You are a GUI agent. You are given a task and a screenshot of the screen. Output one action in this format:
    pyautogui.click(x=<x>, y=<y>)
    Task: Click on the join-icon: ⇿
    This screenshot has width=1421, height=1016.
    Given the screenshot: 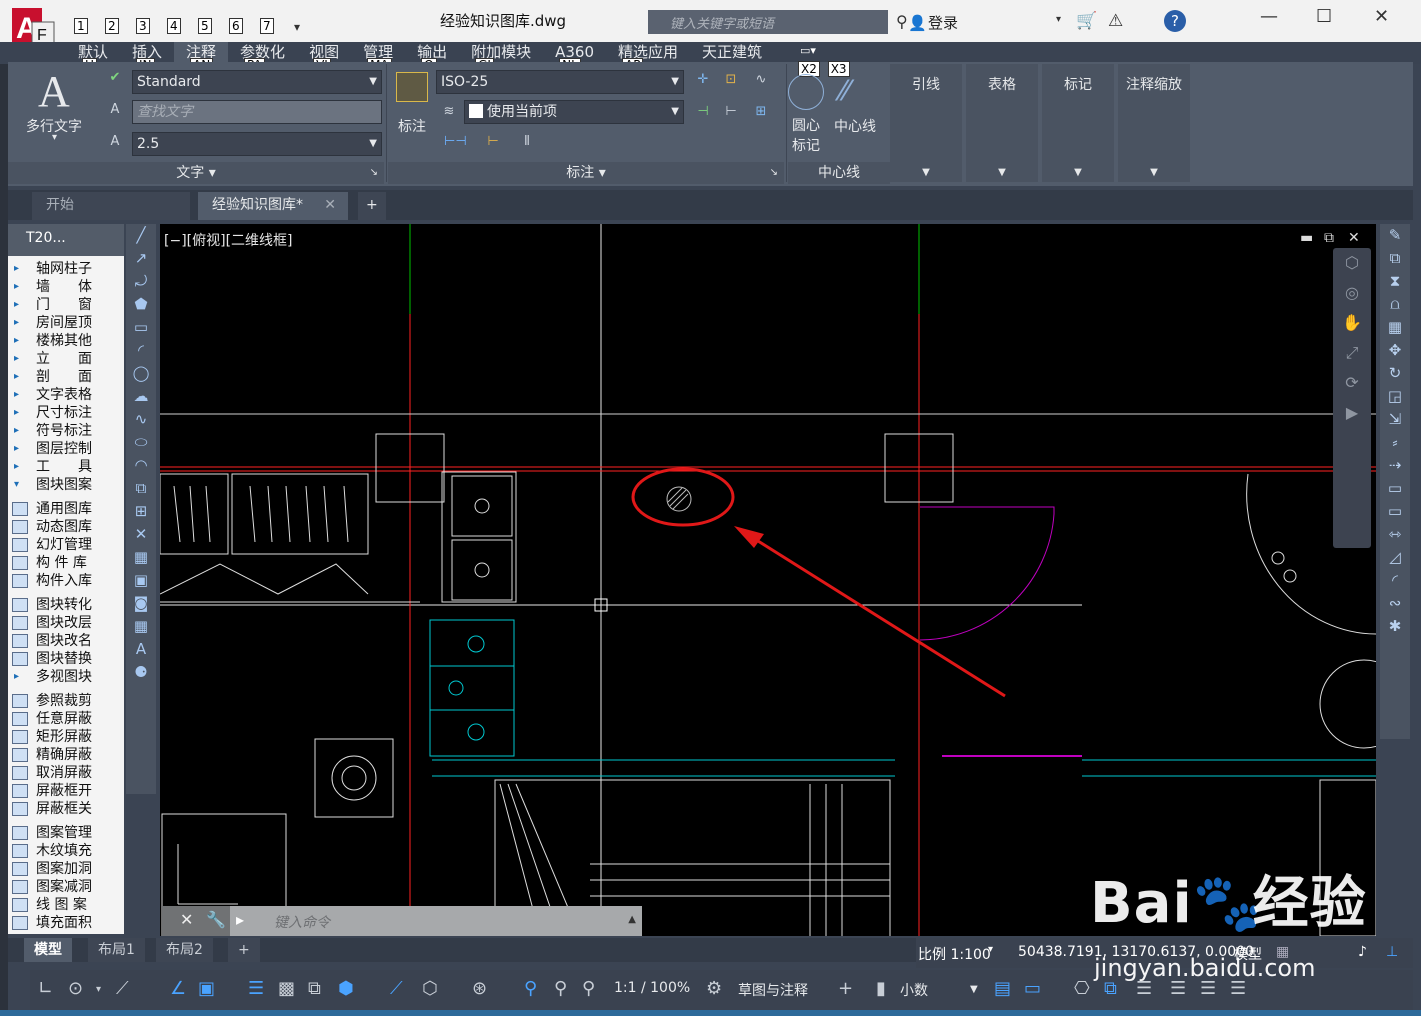 What is the action you would take?
    pyautogui.click(x=1395, y=534)
    